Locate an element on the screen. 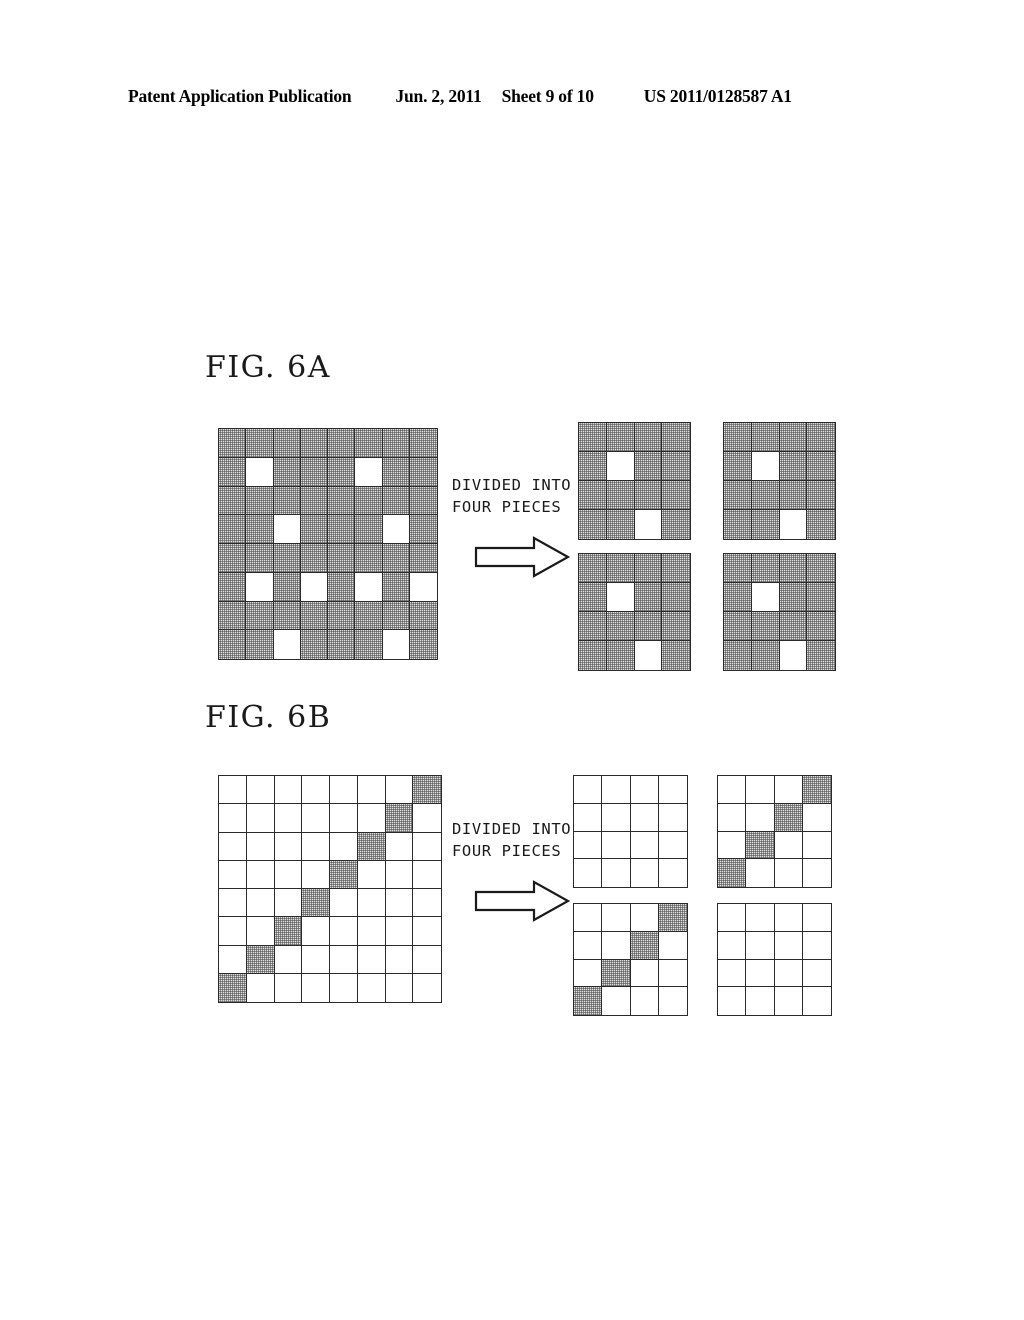 The width and height of the screenshot is (1024, 1320). figure-6a-transition: DIVIDED INTO FOUR PIECES is located at coordinates (511, 528).